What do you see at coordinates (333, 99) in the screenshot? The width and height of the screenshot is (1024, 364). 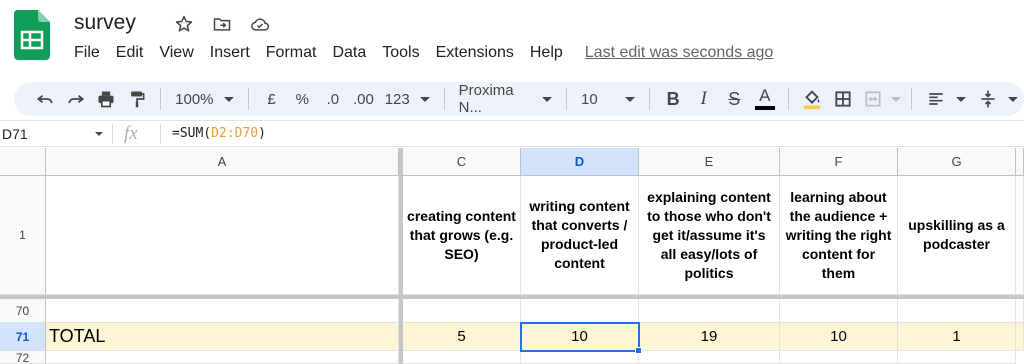 I see `decrease-decimal-button: .0` at bounding box center [333, 99].